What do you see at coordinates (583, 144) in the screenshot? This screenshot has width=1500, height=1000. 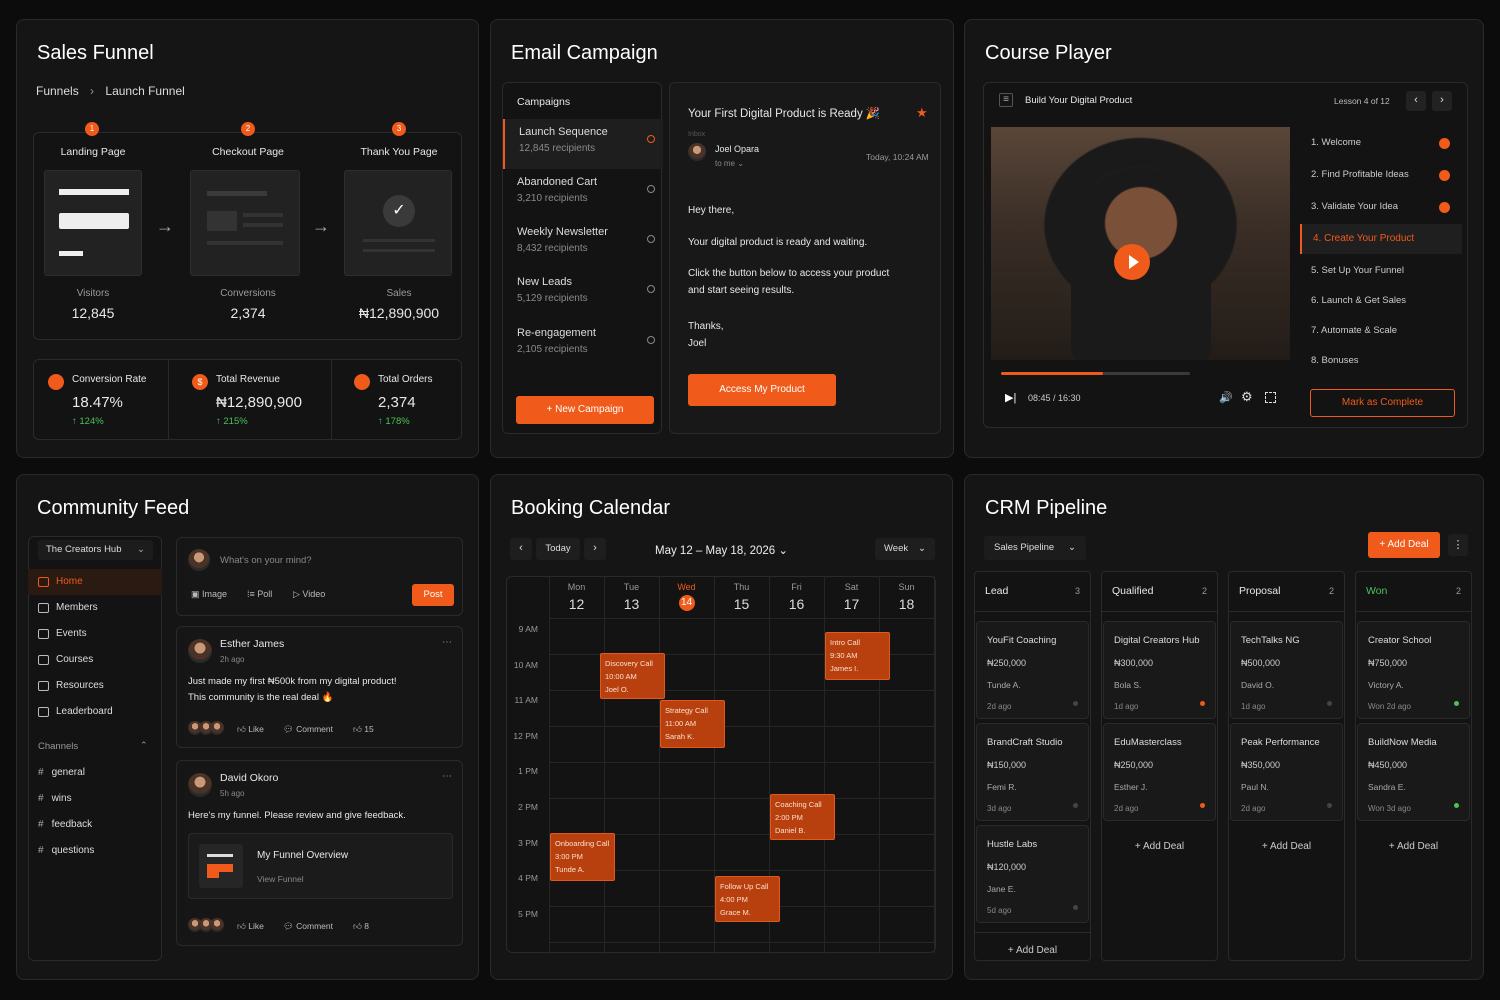 I see `campaign-item: Launch Sequence 12,845 recipients` at bounding box center [583, 144].